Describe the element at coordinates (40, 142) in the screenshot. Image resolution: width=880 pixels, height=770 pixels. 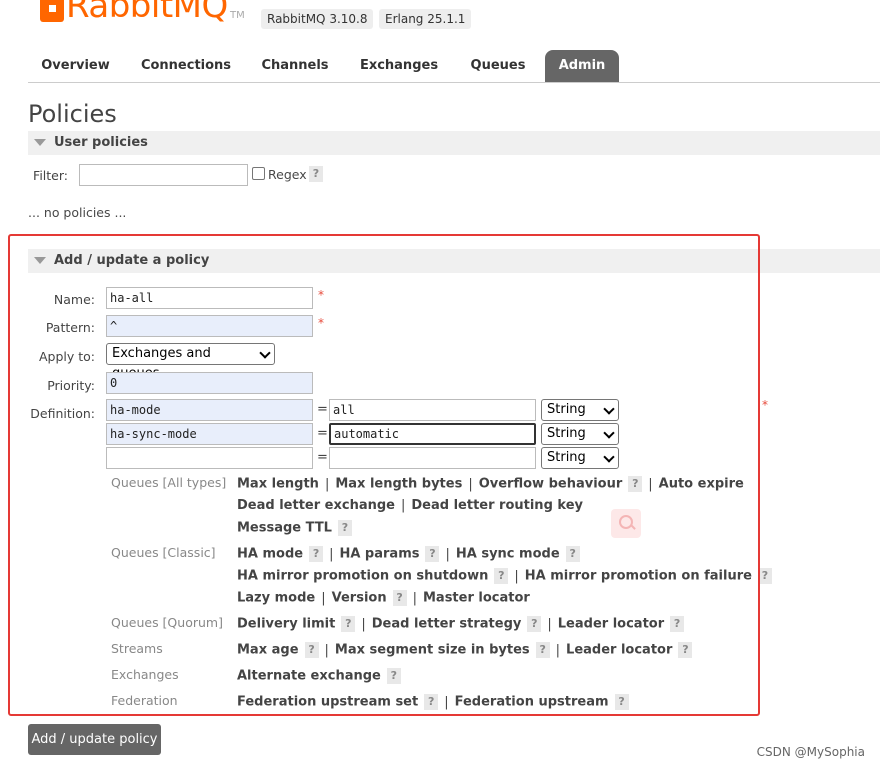
I see `collapse-triangle-icon` at that location.